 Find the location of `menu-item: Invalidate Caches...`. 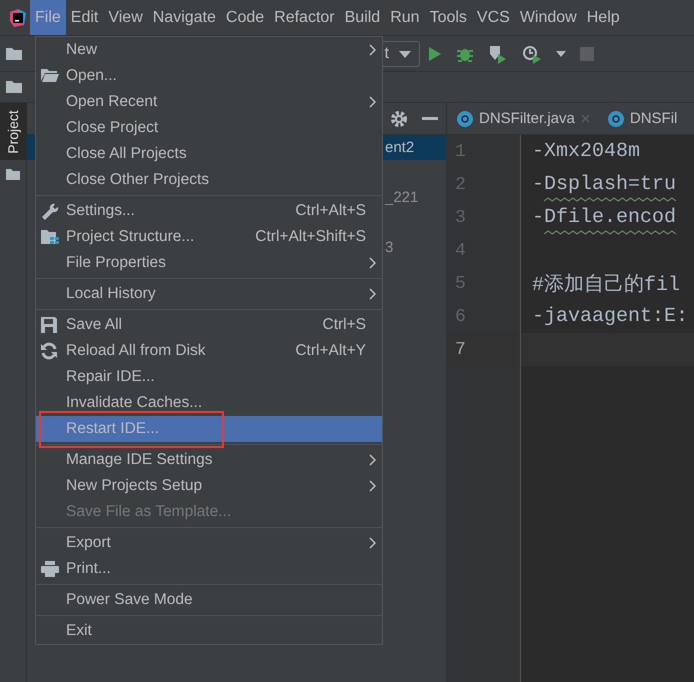

menu-item: Invalidate Caches... is located at coordinates (209, 403).